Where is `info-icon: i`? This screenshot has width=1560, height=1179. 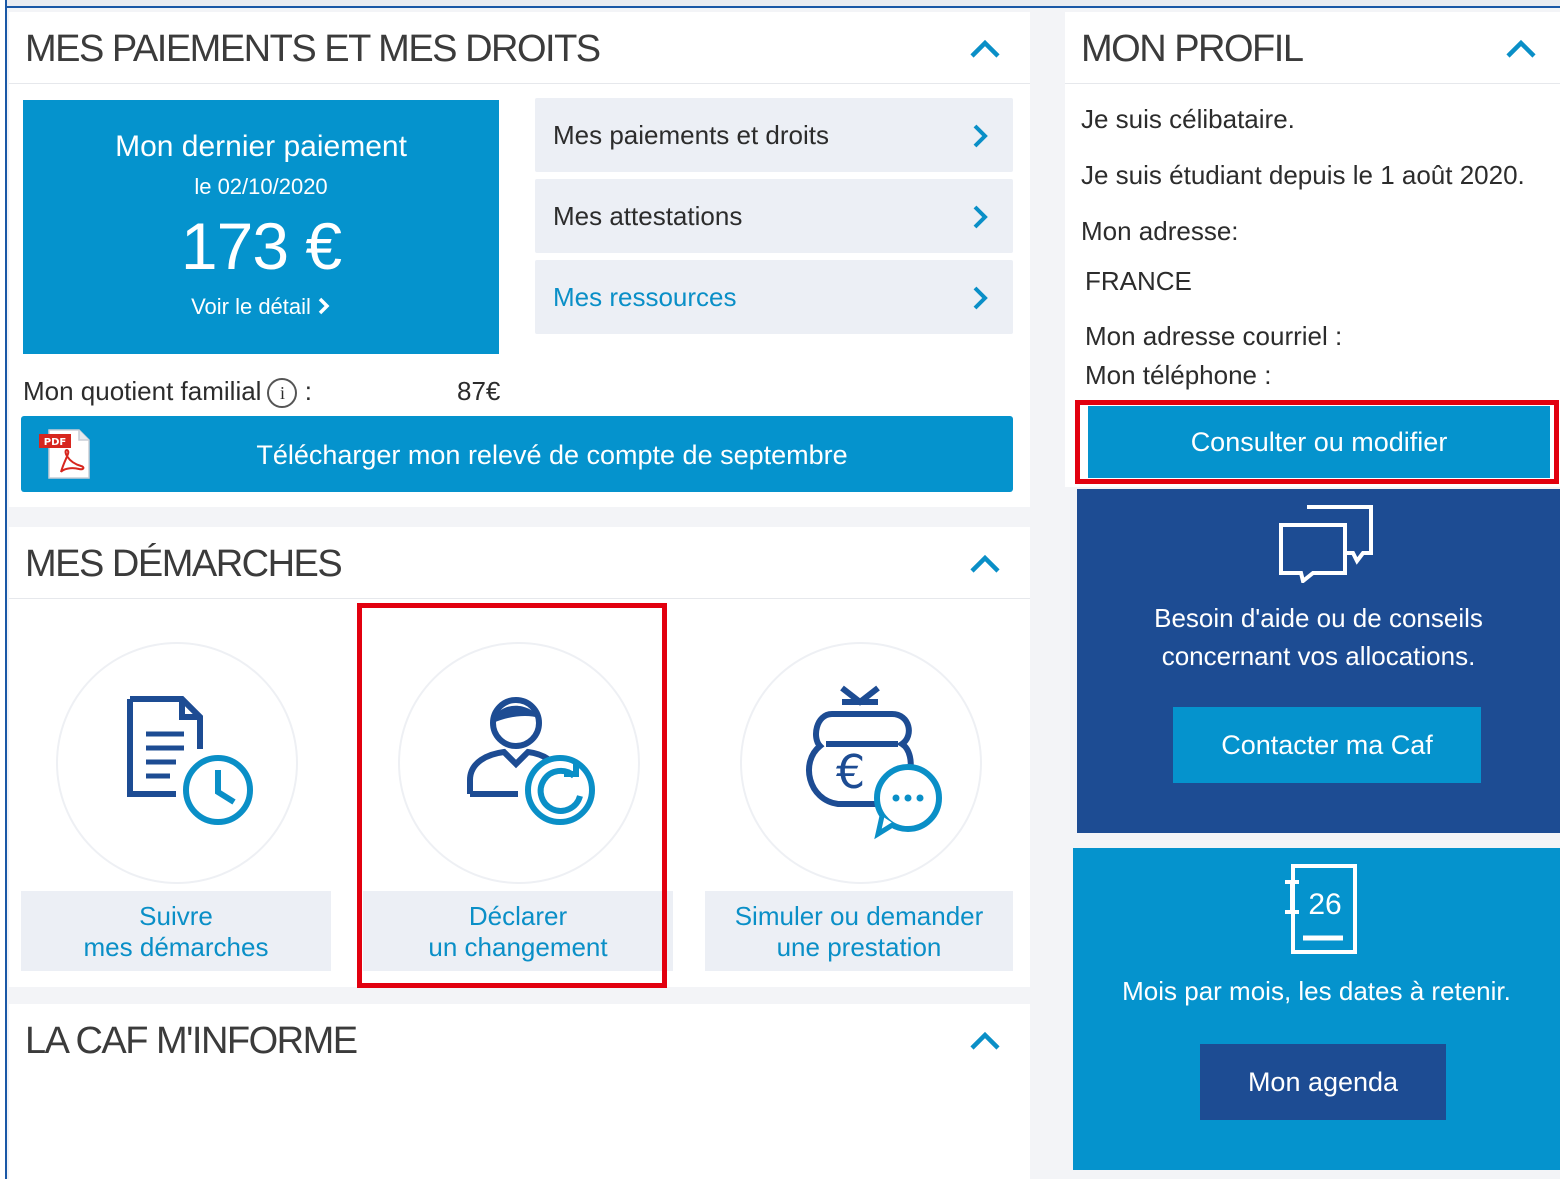 info-icon: i is located at coordinates (282, 393).